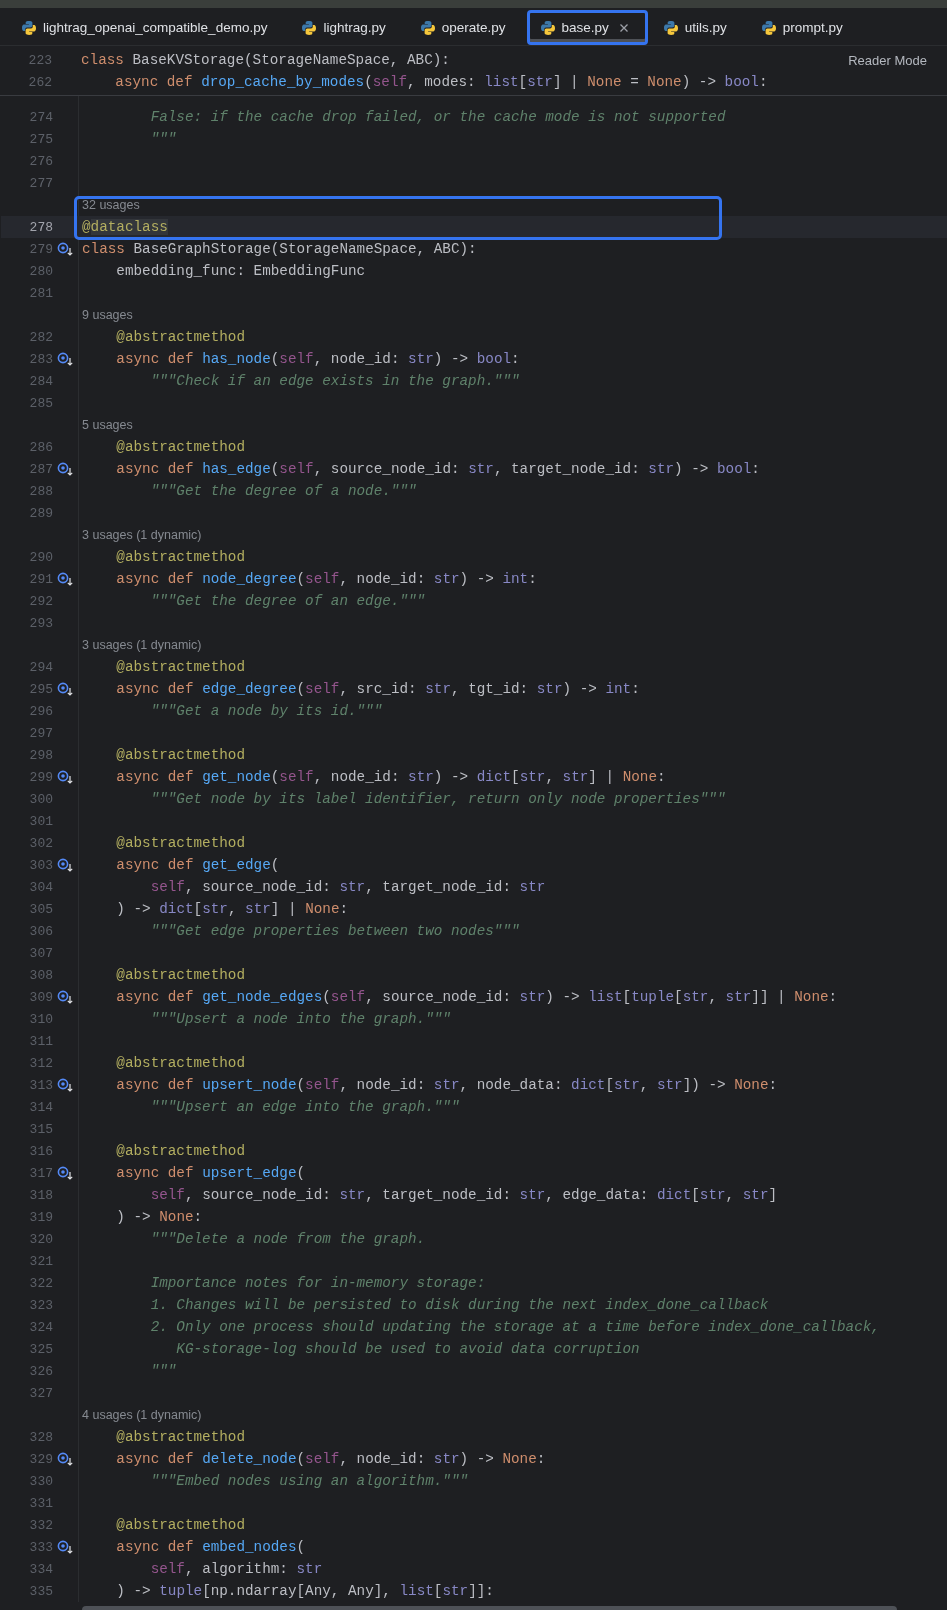 This screenshot has height=1610, width=947. I want to click on code-line: async def has_node(self, node_id: str) -> bool:, so click(317, 359).